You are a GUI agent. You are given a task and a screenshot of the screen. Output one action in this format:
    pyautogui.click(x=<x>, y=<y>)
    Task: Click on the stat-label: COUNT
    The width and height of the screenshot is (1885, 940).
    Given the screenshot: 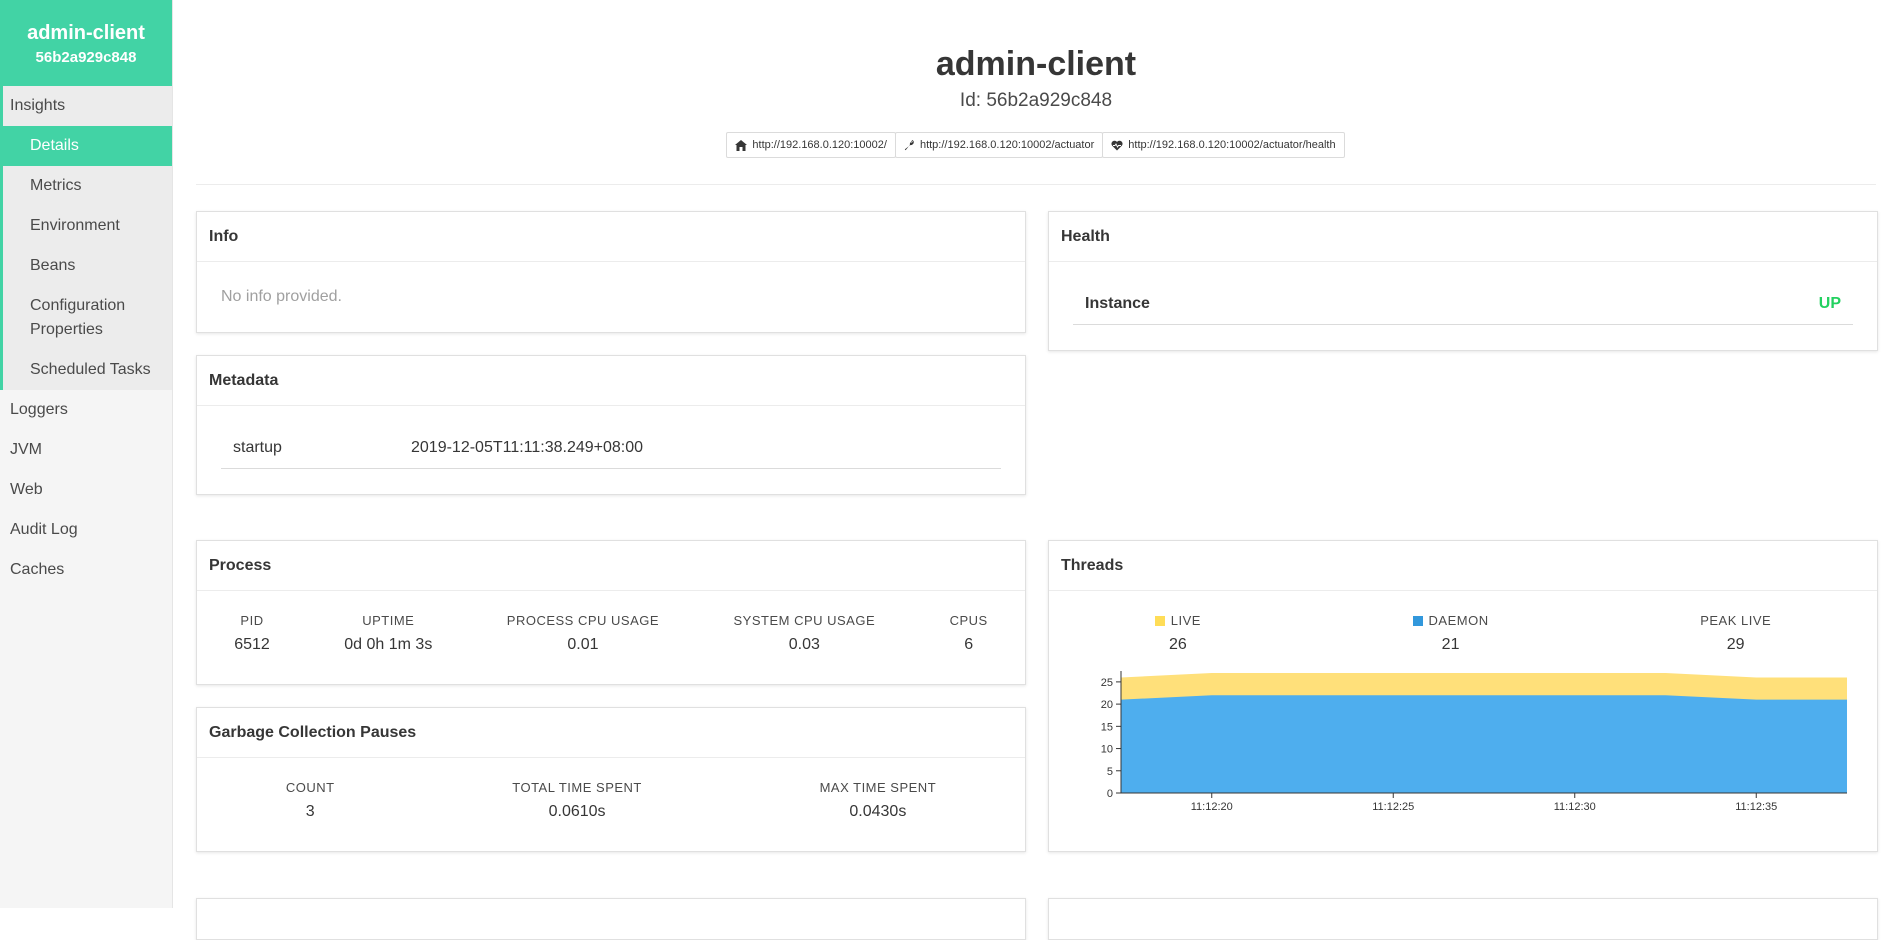 What is the action you would take?
    pyautogui.click(x=310, y=787)
    